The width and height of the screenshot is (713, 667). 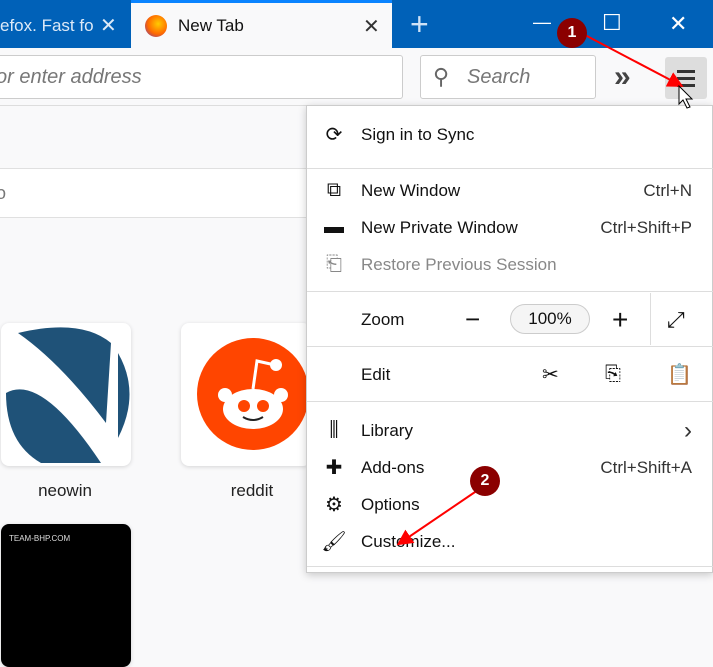 What do you see at coordinates (572, 33) in the screenshot?
I see `annotation-badge-1: 1` at bounding box center [572, 33].